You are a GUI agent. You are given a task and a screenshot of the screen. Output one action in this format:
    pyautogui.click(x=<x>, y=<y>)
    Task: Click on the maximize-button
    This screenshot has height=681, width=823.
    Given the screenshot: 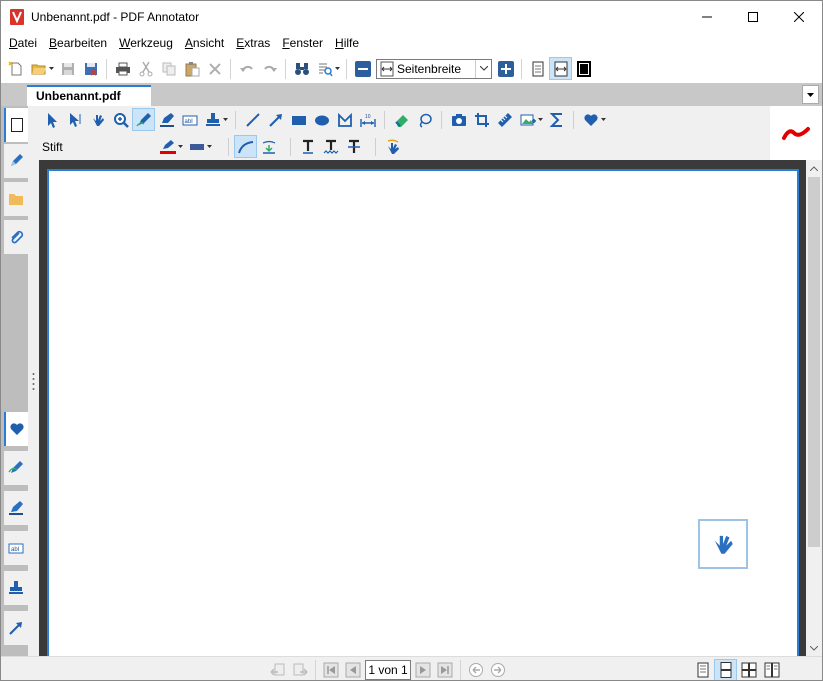 What is the action you would take?
    pyautogui.click(x=753, y=16)
    